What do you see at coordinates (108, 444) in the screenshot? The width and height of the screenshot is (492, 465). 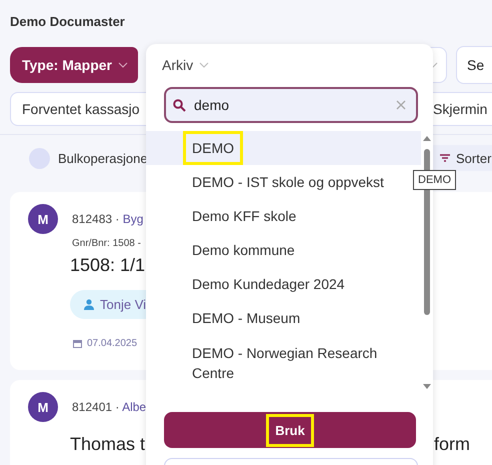 I see `record-title: Thomas t` at bounding box center [108, 444].